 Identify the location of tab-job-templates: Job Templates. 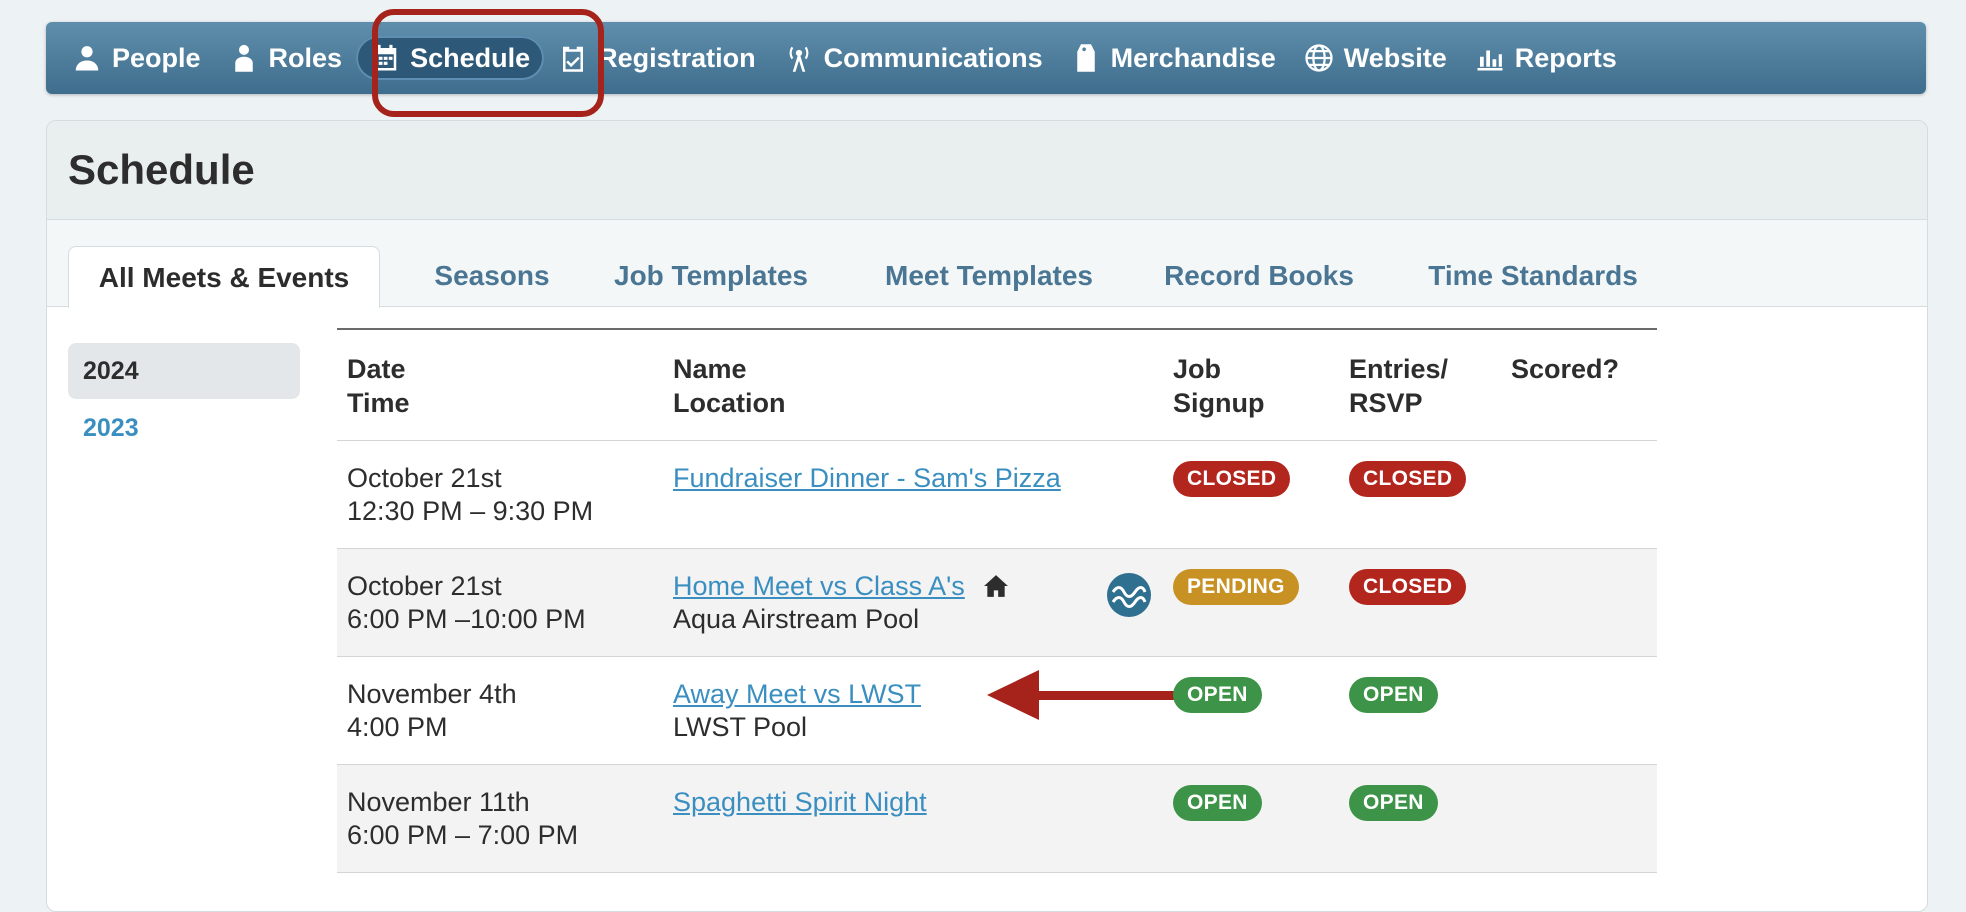
(711, 276).